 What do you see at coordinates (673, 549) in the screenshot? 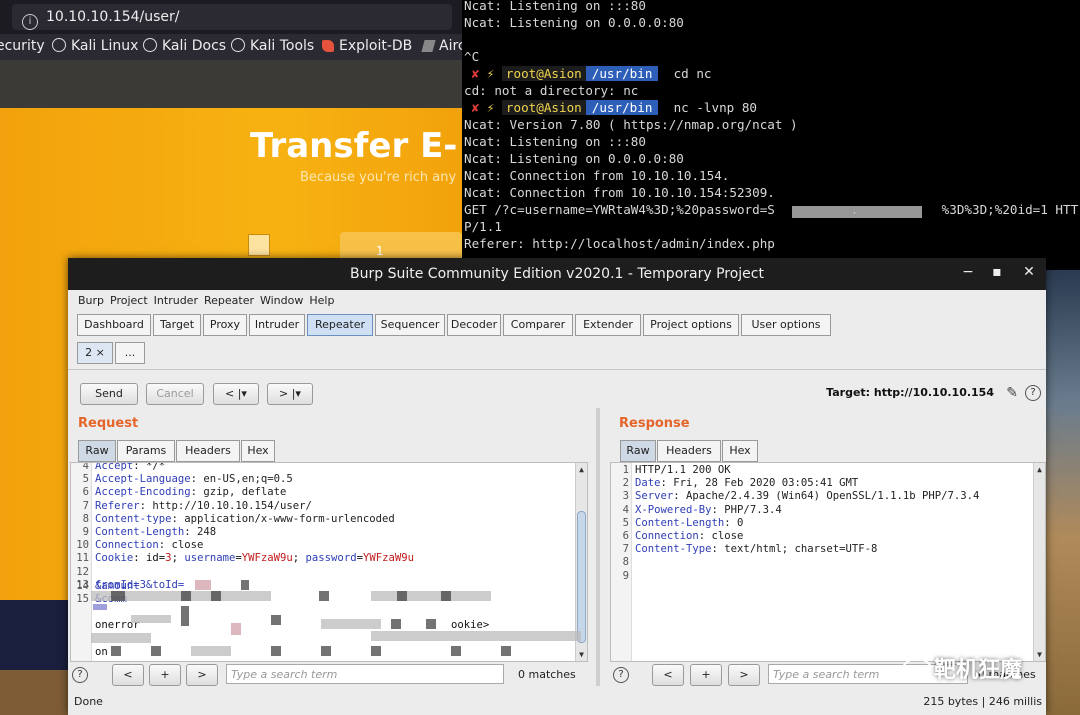
I see `editor-token: Content-Type` at bounding box center [673, 549].